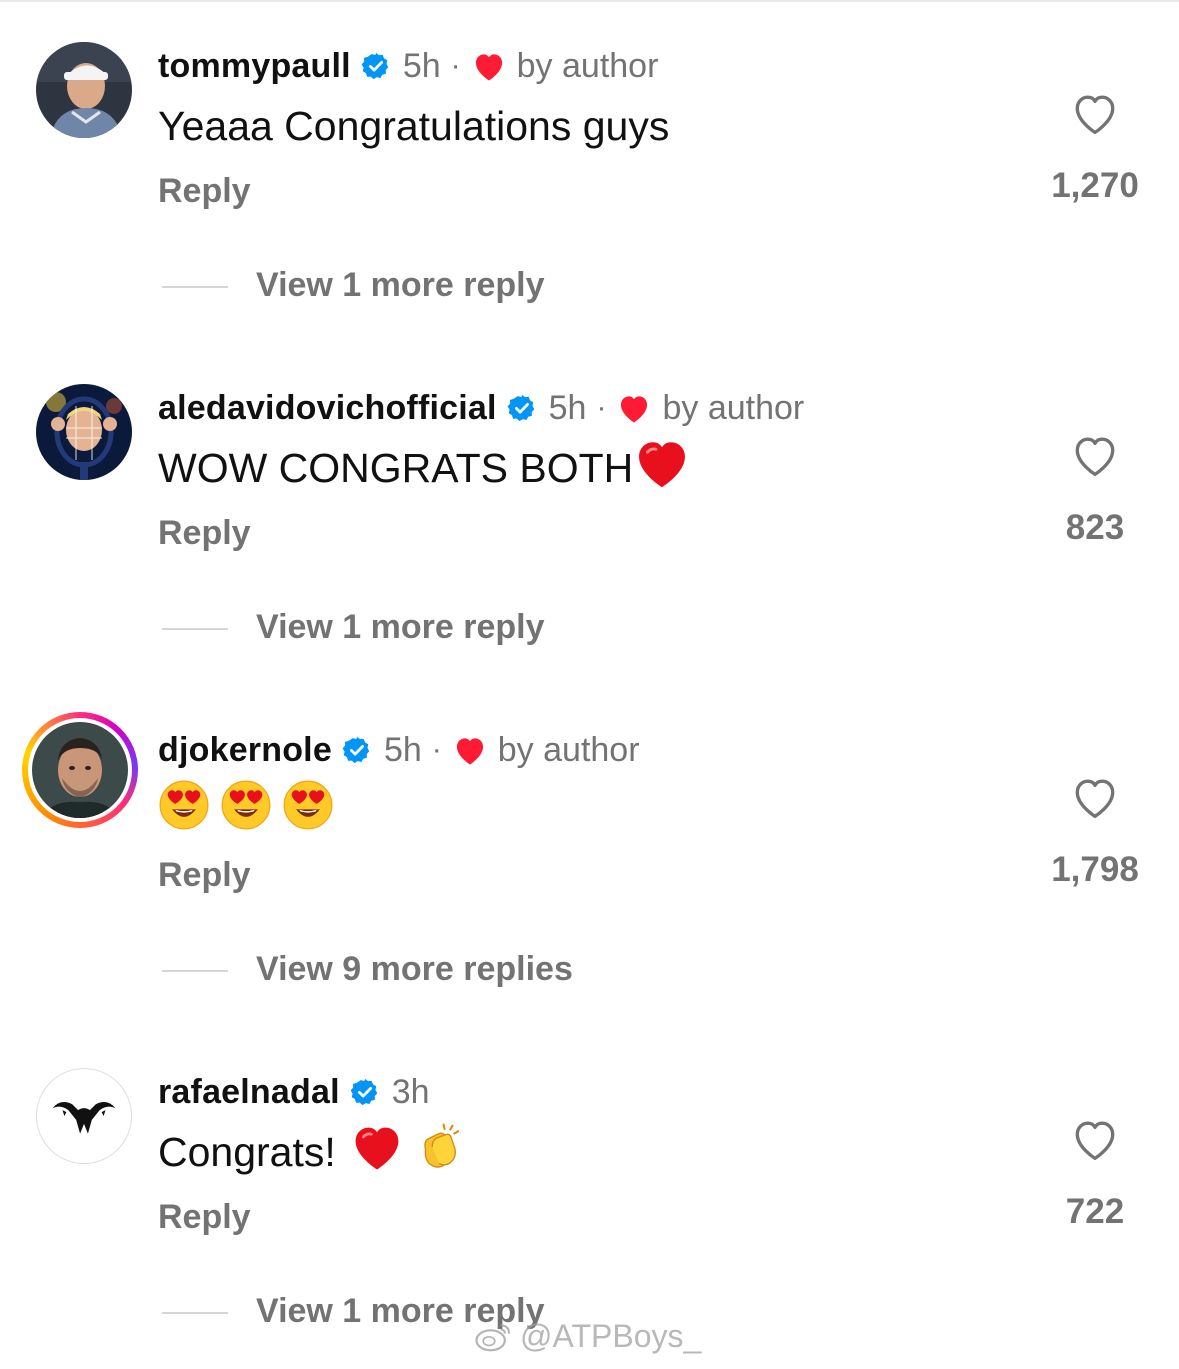  I want to click on username: aledavidovichofficial, so click(327, 408).